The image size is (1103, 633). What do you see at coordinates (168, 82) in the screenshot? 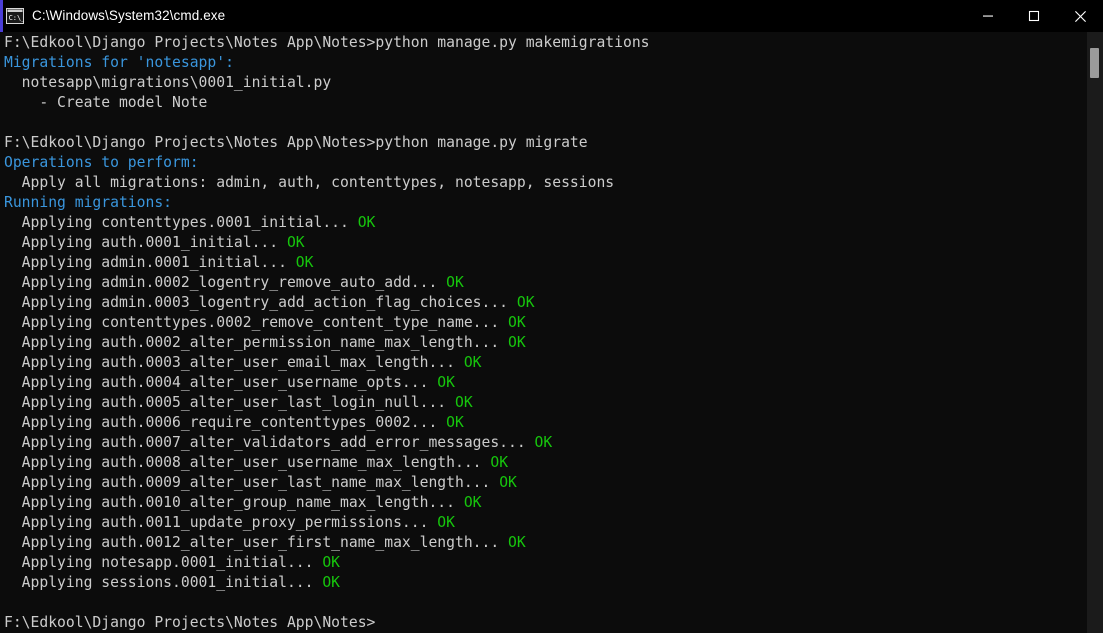
I see `console-segment: notesapp\migrations\0001_initial.py` at bounding box center [168, 82].